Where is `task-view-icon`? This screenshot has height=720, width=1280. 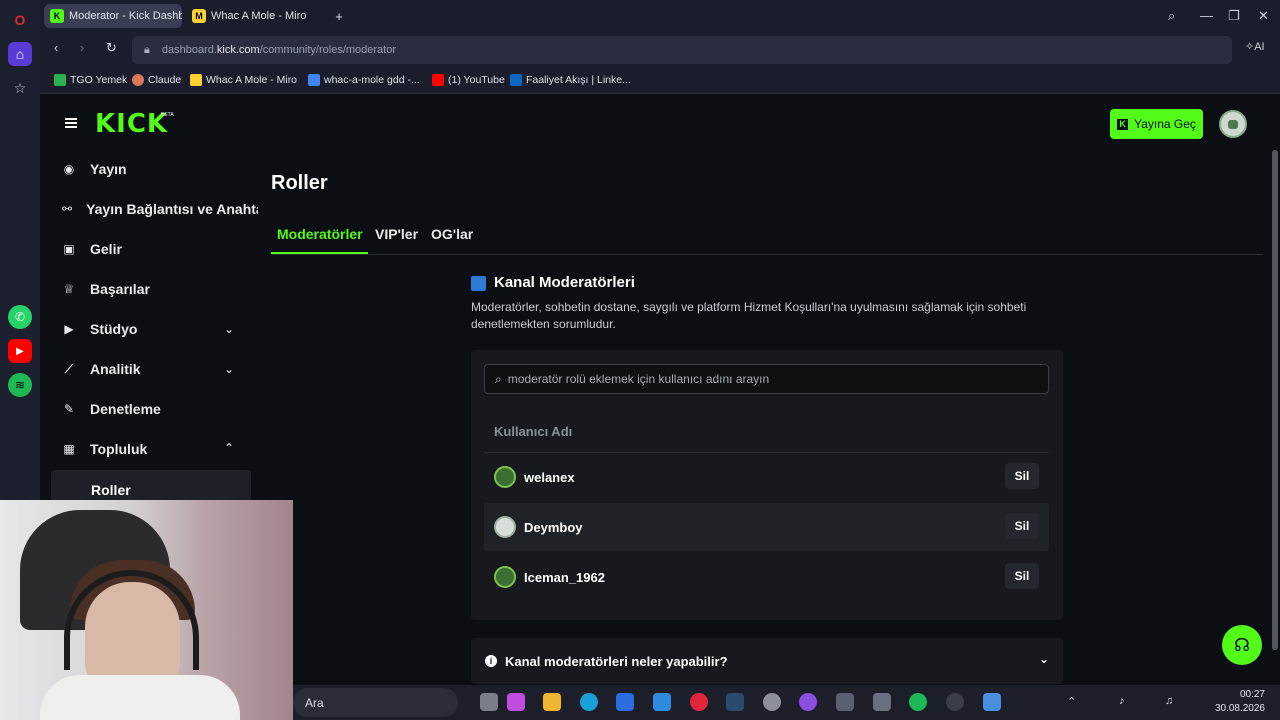
task-view-icon is located at coordinates (489, 702).